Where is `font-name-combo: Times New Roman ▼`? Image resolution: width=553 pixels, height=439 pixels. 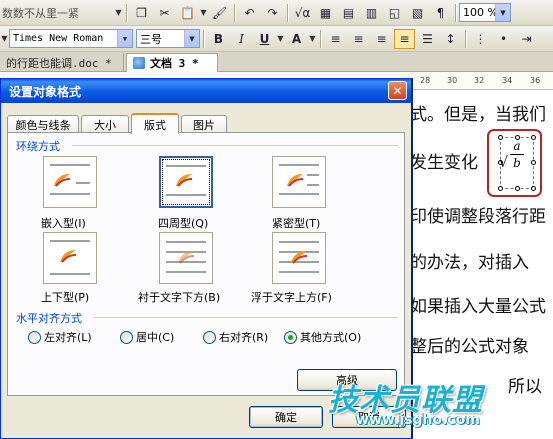 font-name-combo: Times New Roman ▼ is located at coordinates (71, 38).